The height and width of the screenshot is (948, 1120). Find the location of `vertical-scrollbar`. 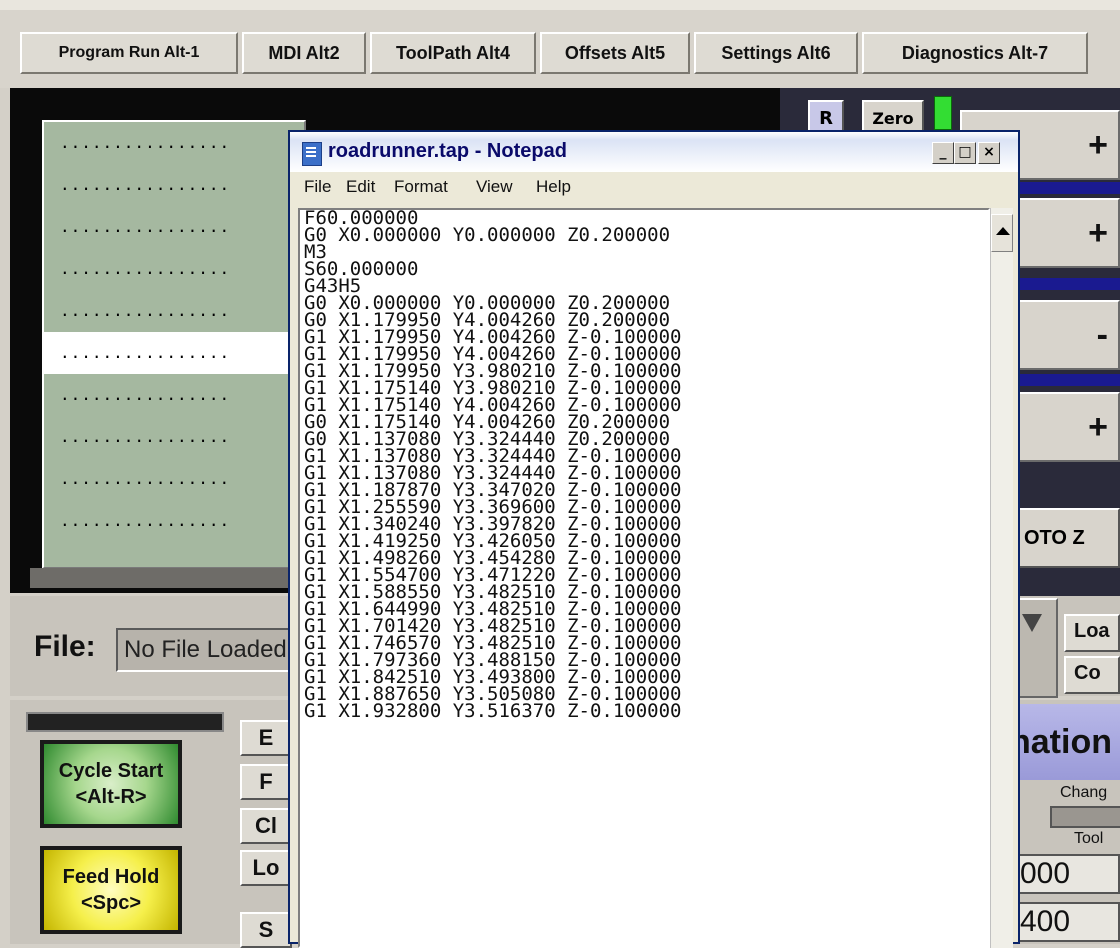

vertical-scrollbar is located at coordinates (1001, 578).